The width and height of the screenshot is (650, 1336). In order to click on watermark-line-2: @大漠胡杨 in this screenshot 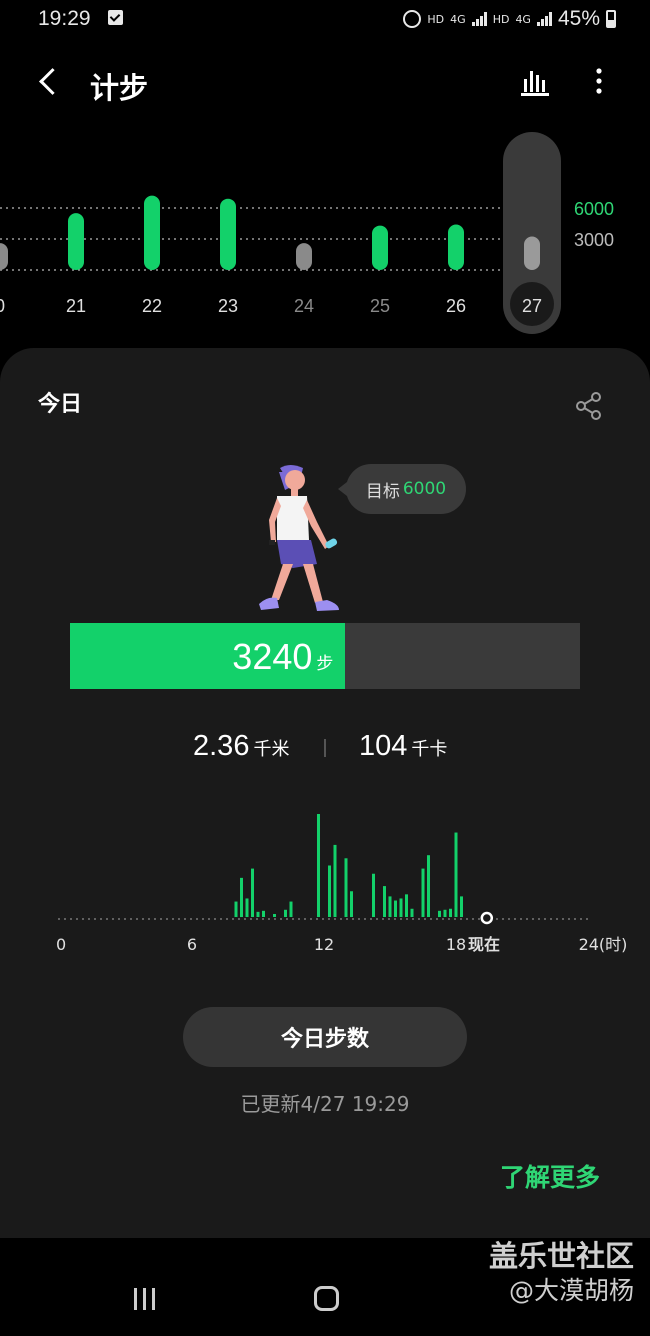, I will do `click(571, 1290)`.